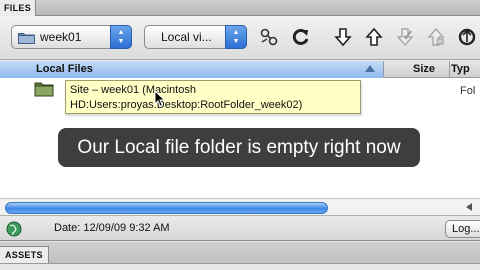 This screenshot has width=480, height=270. Describe the element at coordinates (240, 8) in the screenshot. I see `panel-tab-bar: FILES` at that location.